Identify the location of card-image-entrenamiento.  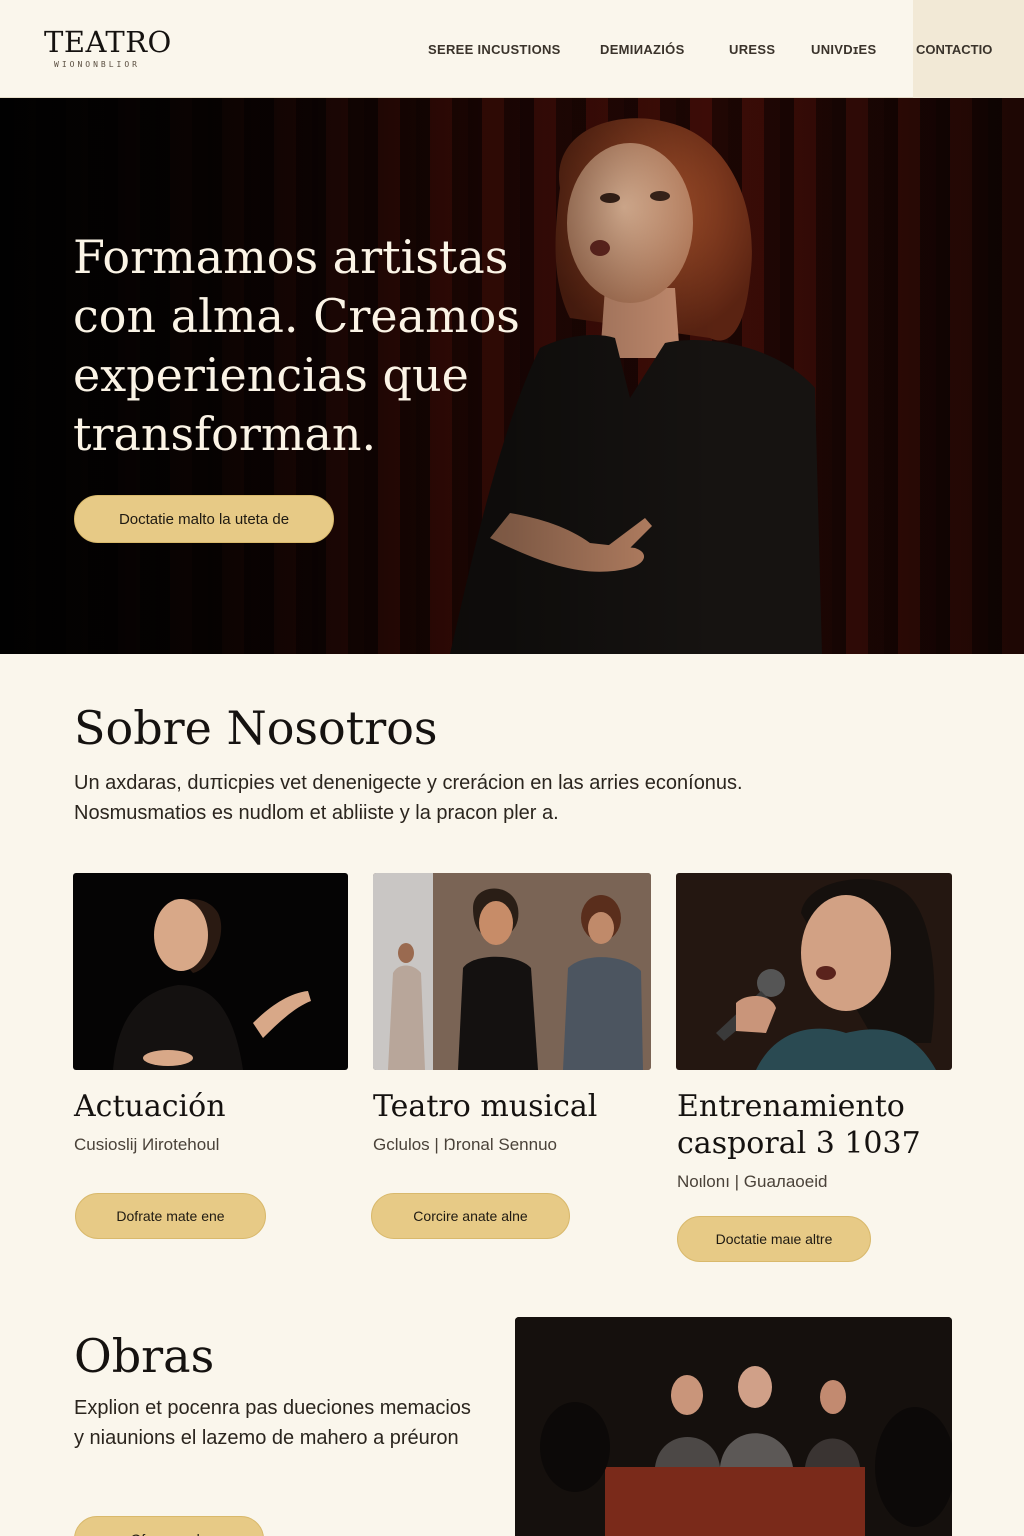
(814, 971).